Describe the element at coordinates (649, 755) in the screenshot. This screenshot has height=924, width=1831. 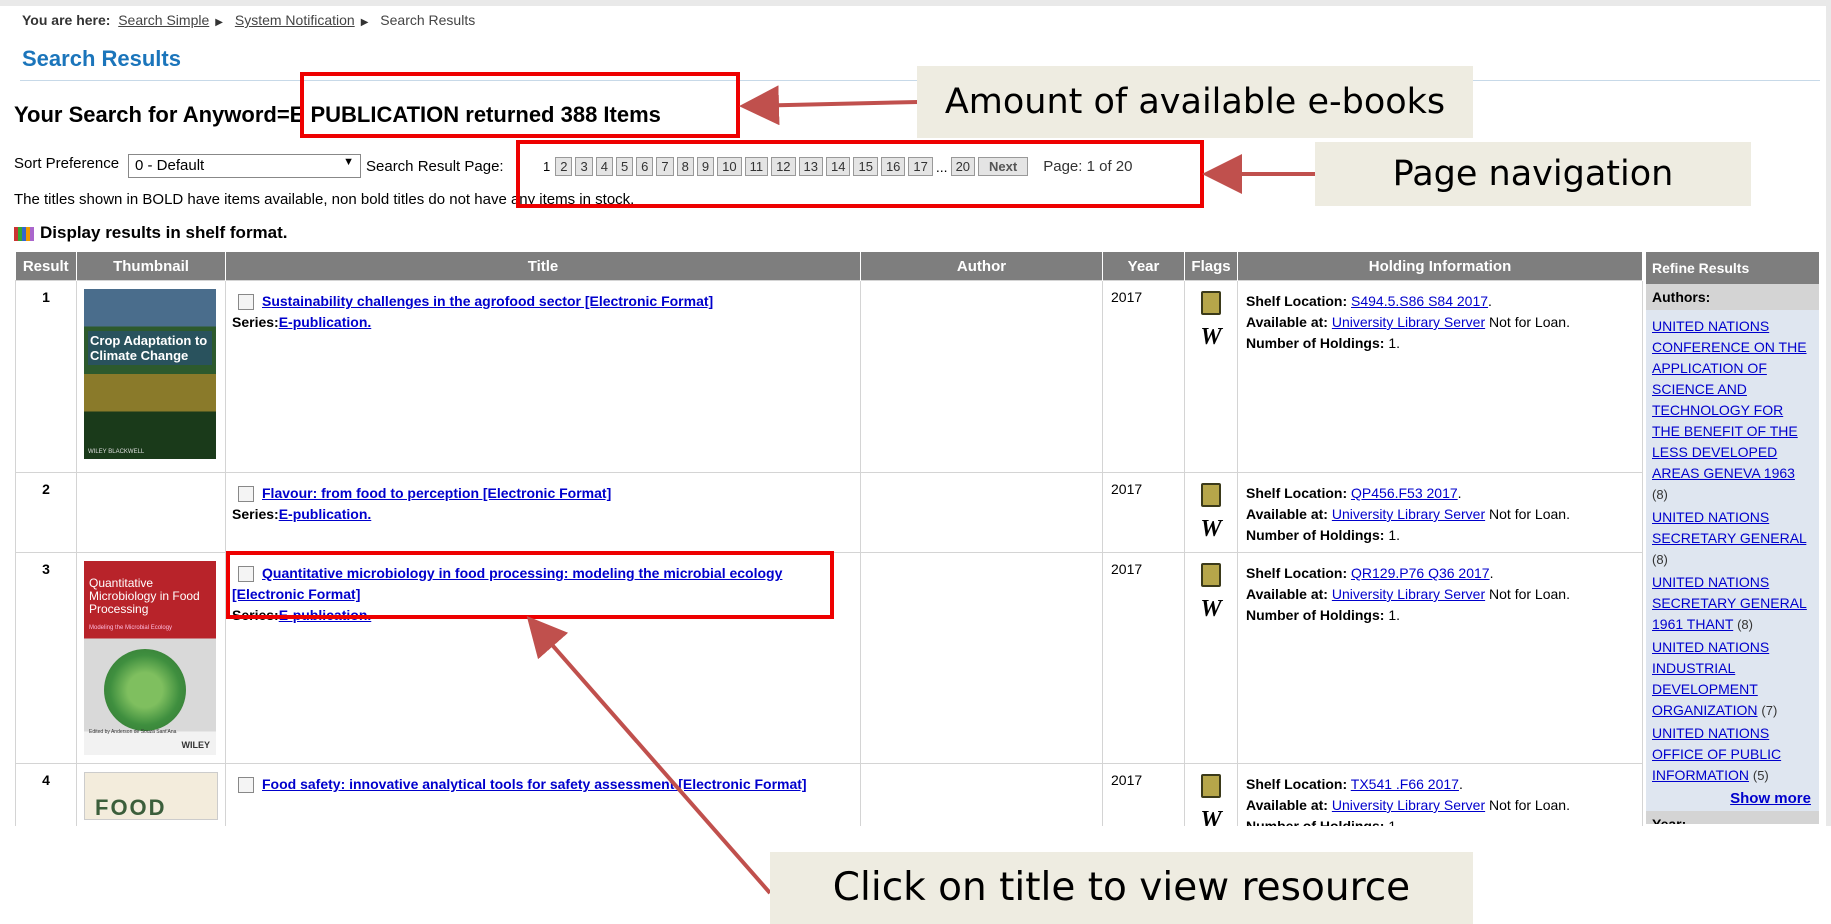
I see `arrow-to-title-link` at that location.